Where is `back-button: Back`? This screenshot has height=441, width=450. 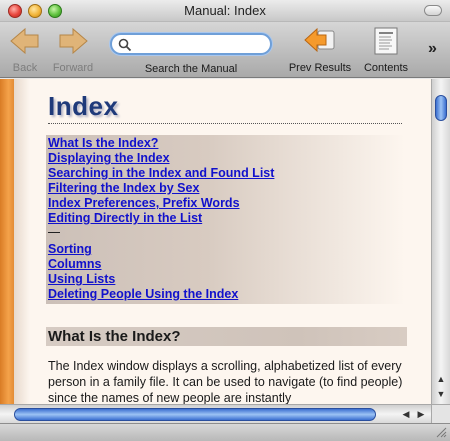
back-button: Back is located at coordinates (25, 50).